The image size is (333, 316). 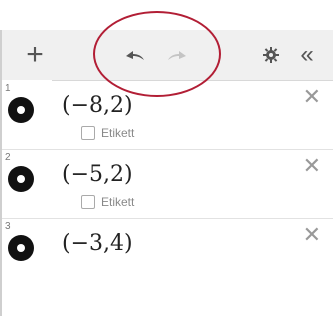 I want to click on point-expression: (−5,2), so click(x=97, y=174).